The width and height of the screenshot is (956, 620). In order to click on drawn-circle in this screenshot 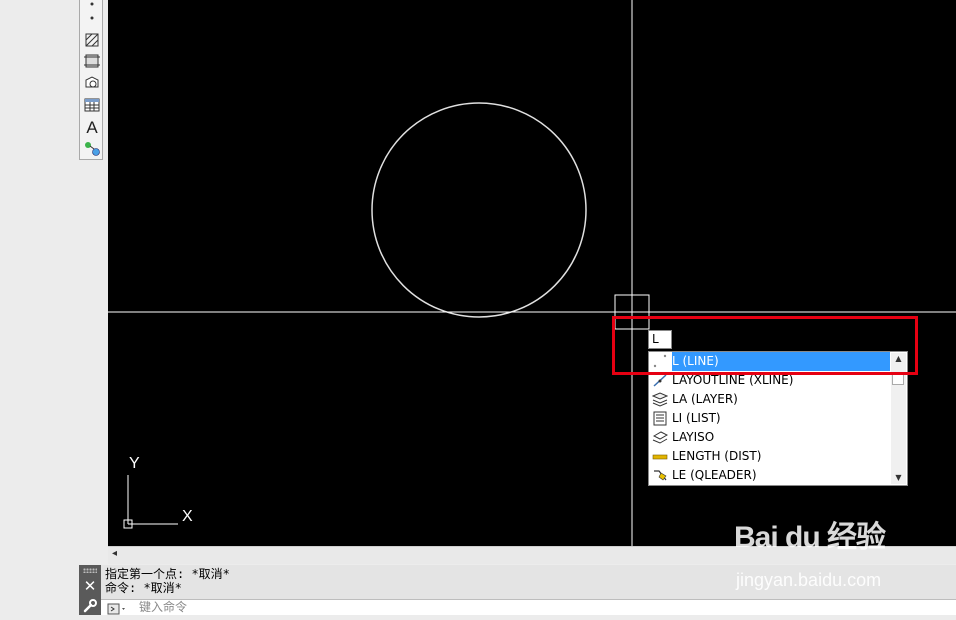, I will do `click(479, 210)`.